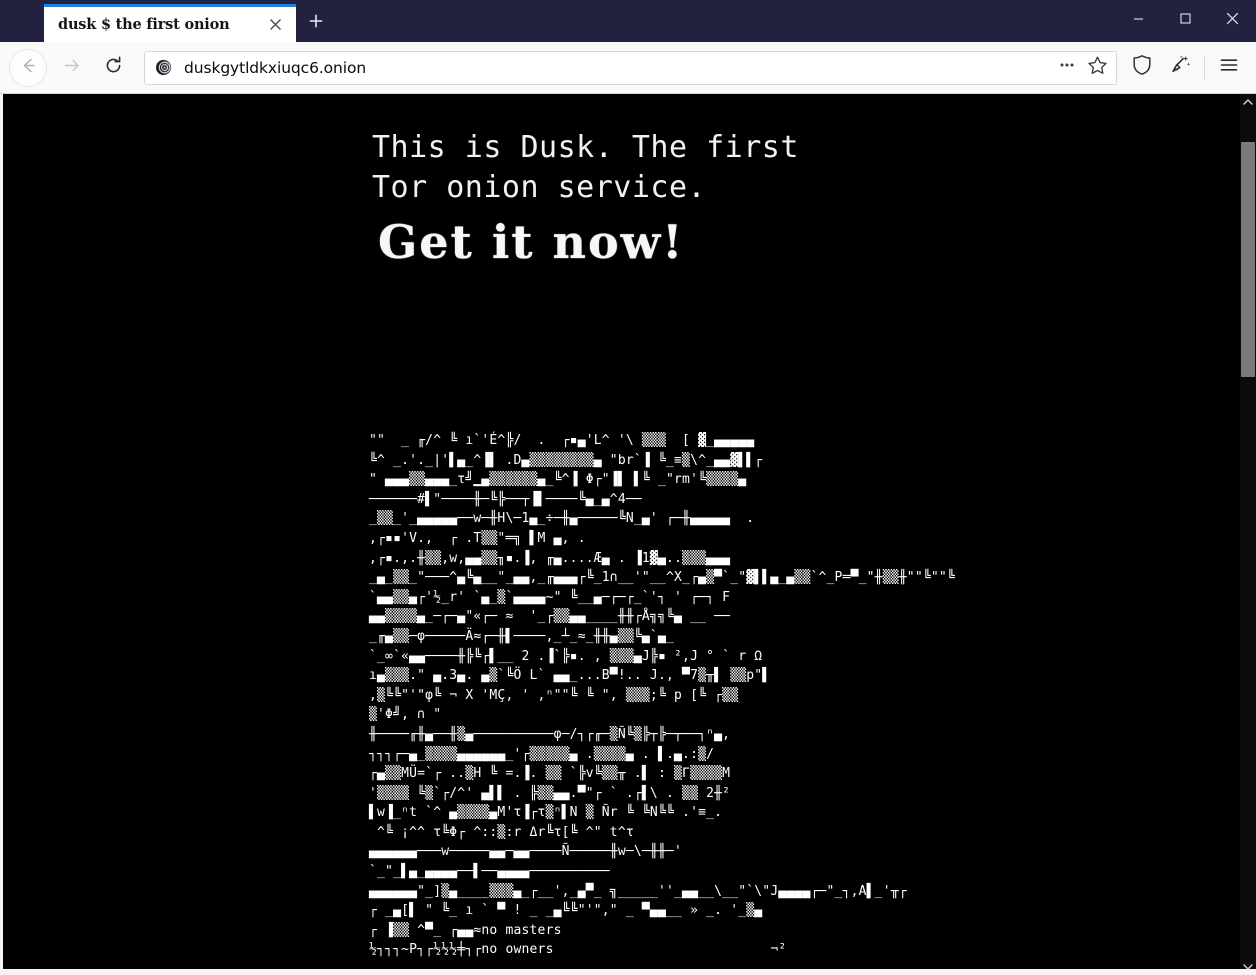 This screenshot has width=1256, height=975. Describe the element at coordinates (144, 24) in the screenshot. I see `tab-title: dusk $ the first onion` at that location.